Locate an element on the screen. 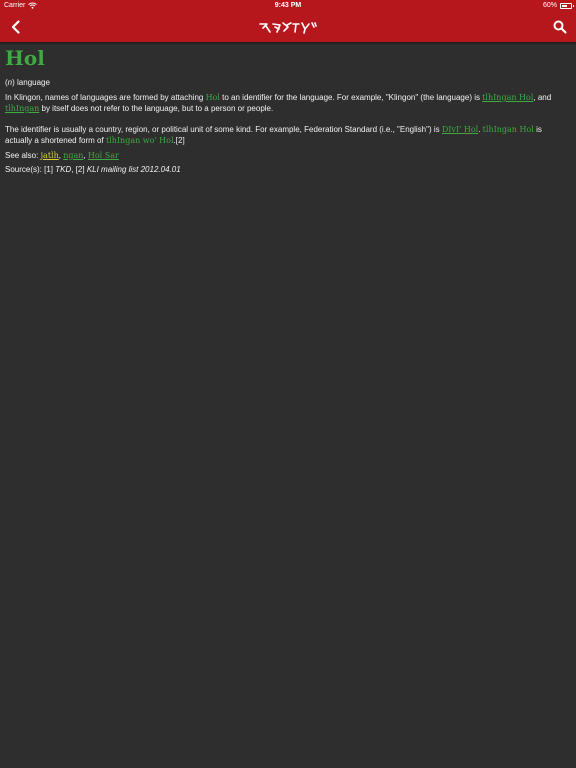 This screenshot has height=768, width=576. see-also-link-hol-sar: Hol Sar is located at coordinates (103, 155).